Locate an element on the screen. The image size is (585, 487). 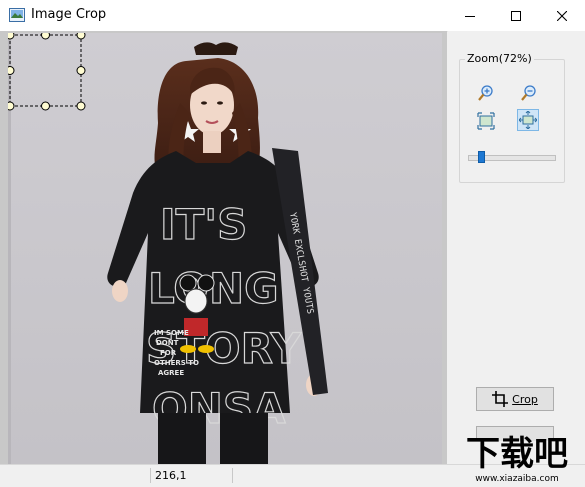
mascot-text-3: FOR is located at coordinates (168, 353).